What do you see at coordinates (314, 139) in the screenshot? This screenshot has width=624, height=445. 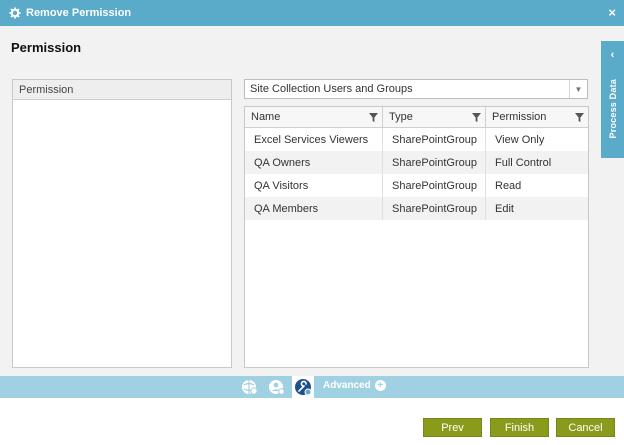 I see `cell-name: Excel Services Viewers` at bounding box center [314, 139].